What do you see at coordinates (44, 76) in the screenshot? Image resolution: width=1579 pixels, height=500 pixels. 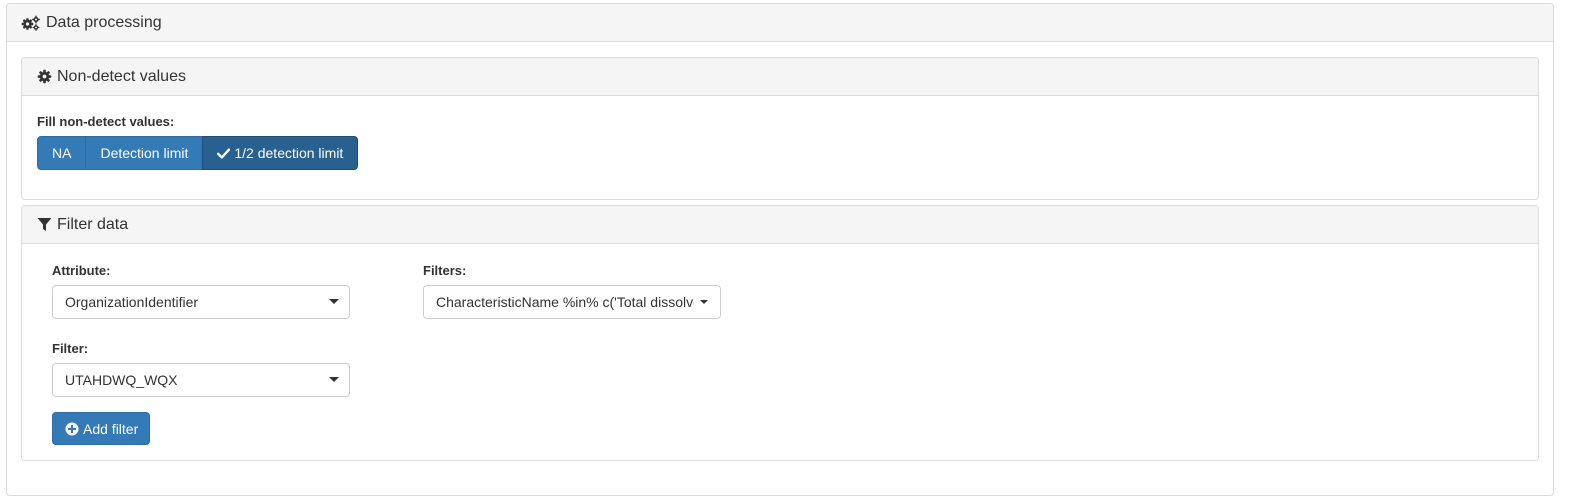 I see `cog-icon` at bounding box center [44, 76].